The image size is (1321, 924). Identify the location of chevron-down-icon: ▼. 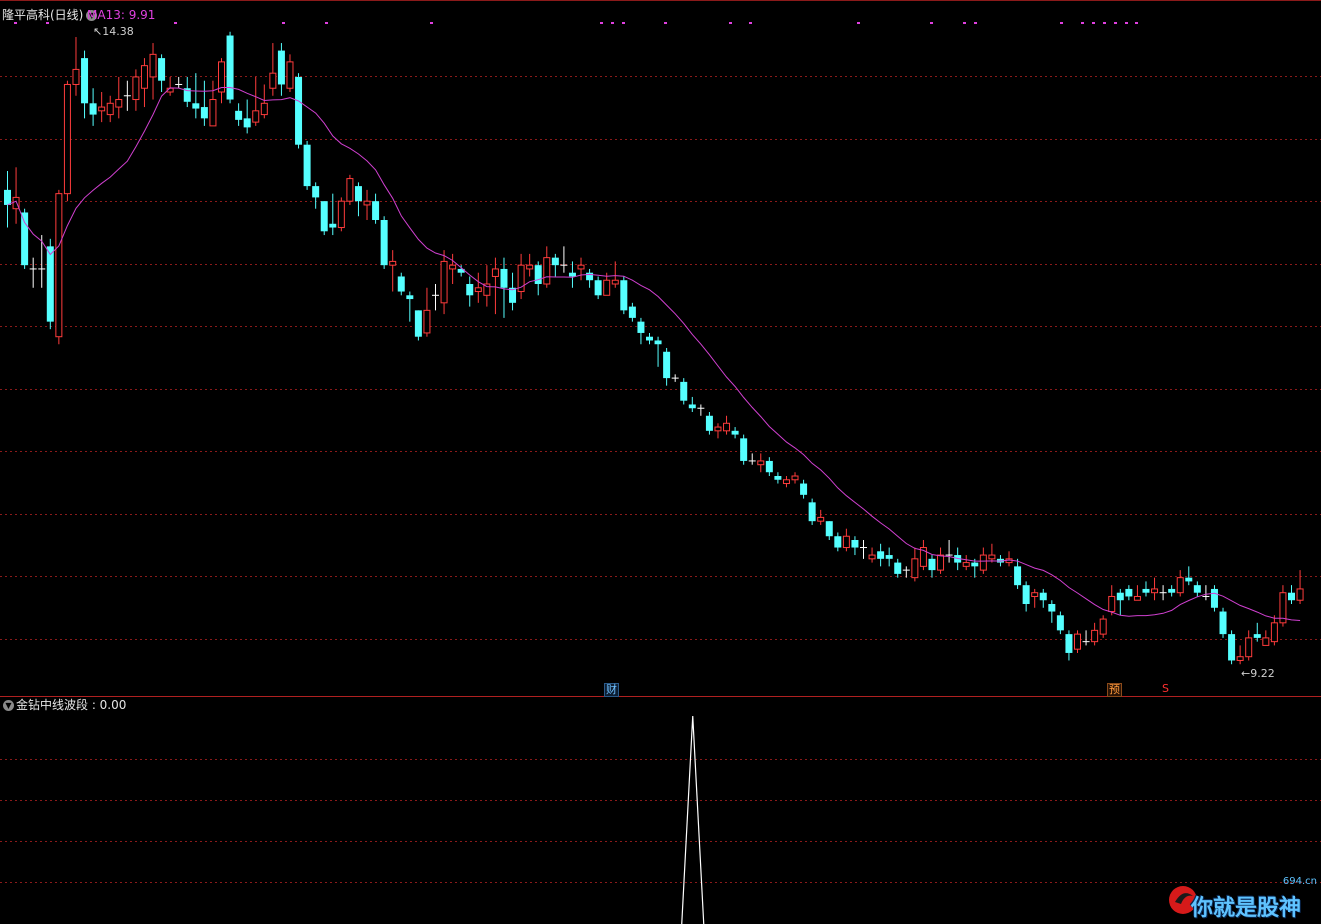
(8, 705).